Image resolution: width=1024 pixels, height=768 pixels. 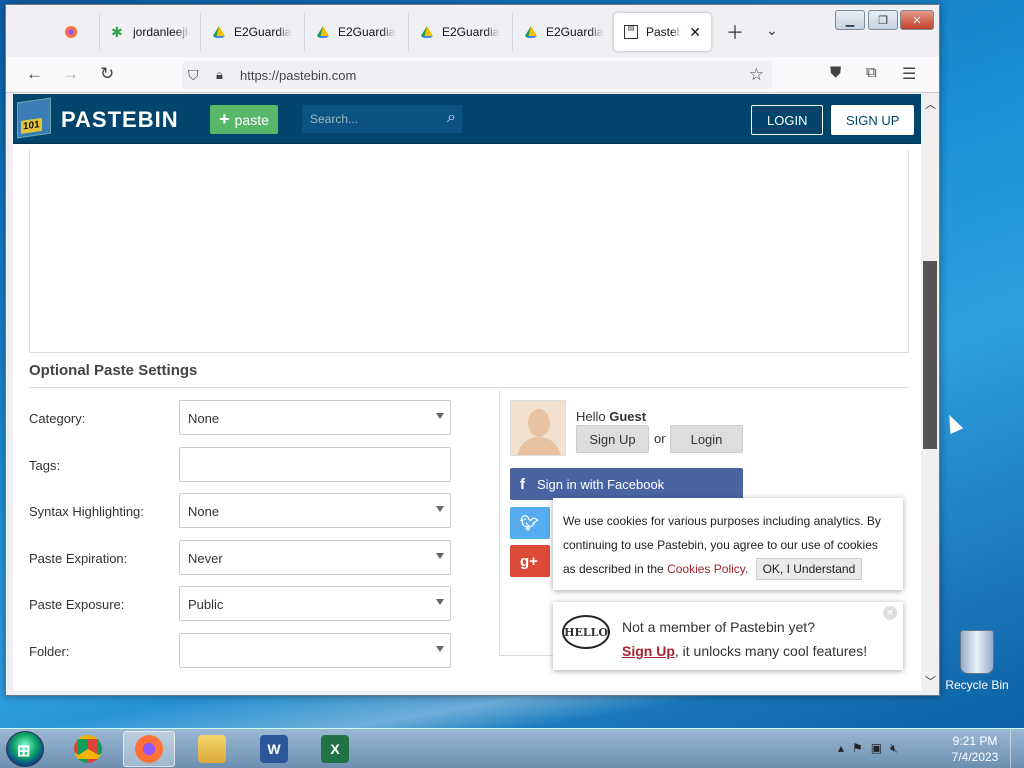 I want to click on action-center-icon: ⚑, so click(x=861, y=748).